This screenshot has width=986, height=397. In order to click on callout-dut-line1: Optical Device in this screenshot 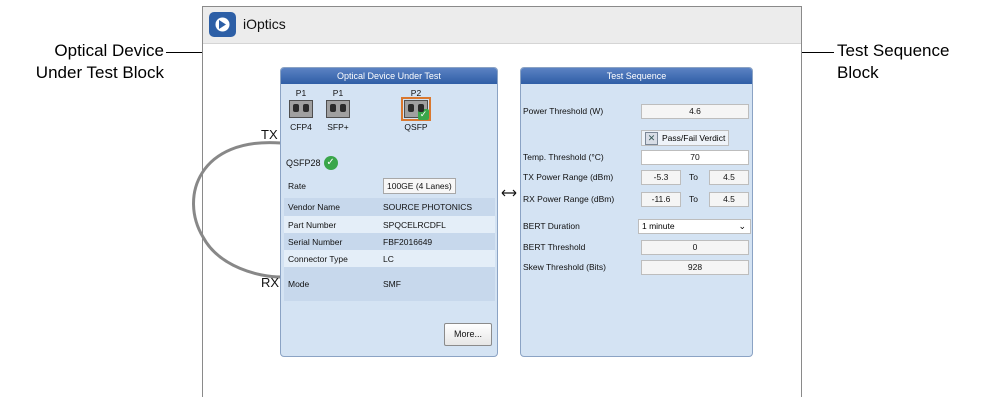, I will do `click(109, 50)`.